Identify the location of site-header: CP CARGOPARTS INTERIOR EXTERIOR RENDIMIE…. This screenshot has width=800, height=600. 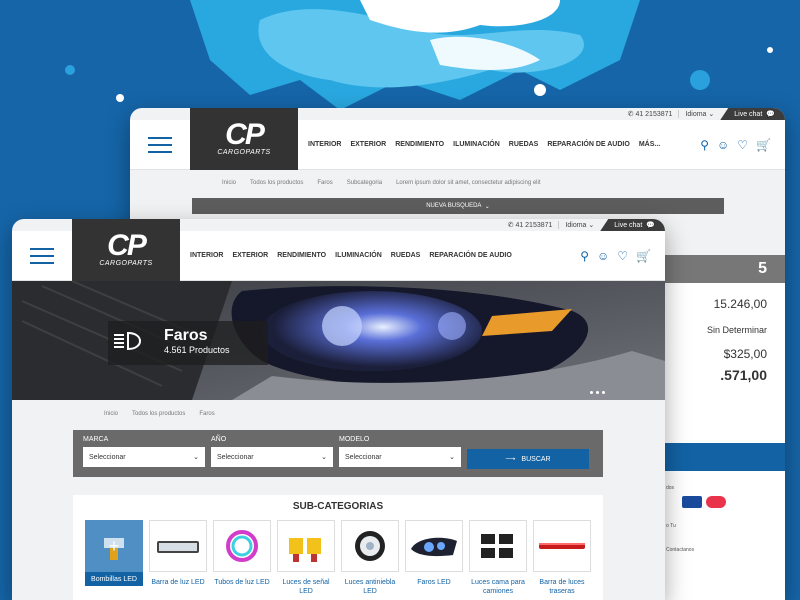
(338, 250).